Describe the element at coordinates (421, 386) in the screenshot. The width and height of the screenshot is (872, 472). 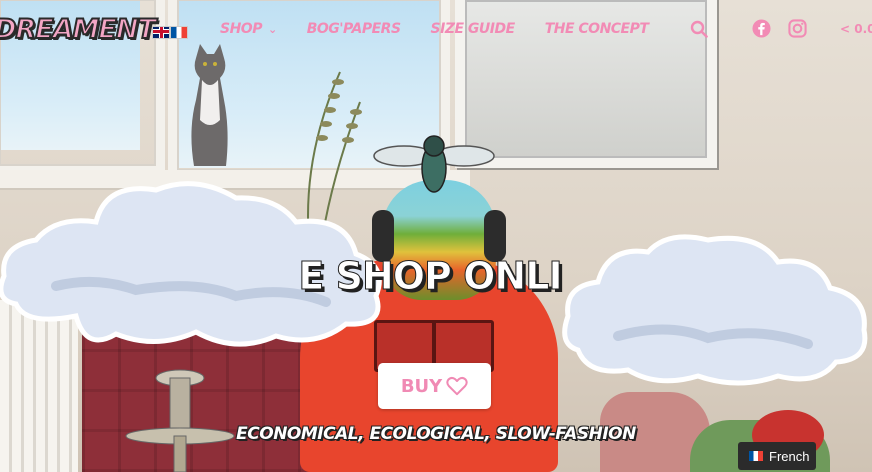
I see `buy-button-label: BUY` at that location.